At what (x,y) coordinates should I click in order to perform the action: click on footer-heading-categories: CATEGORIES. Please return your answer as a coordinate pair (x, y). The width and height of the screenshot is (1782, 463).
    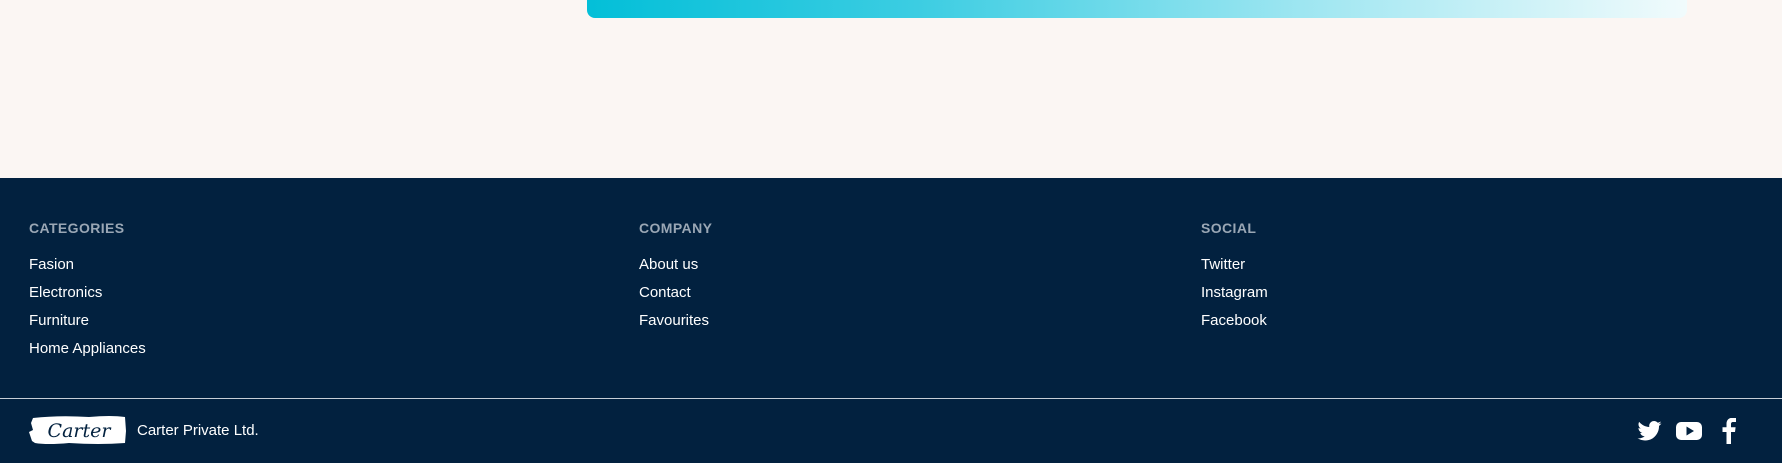
    Looking at the image, I should click on (77, 228).